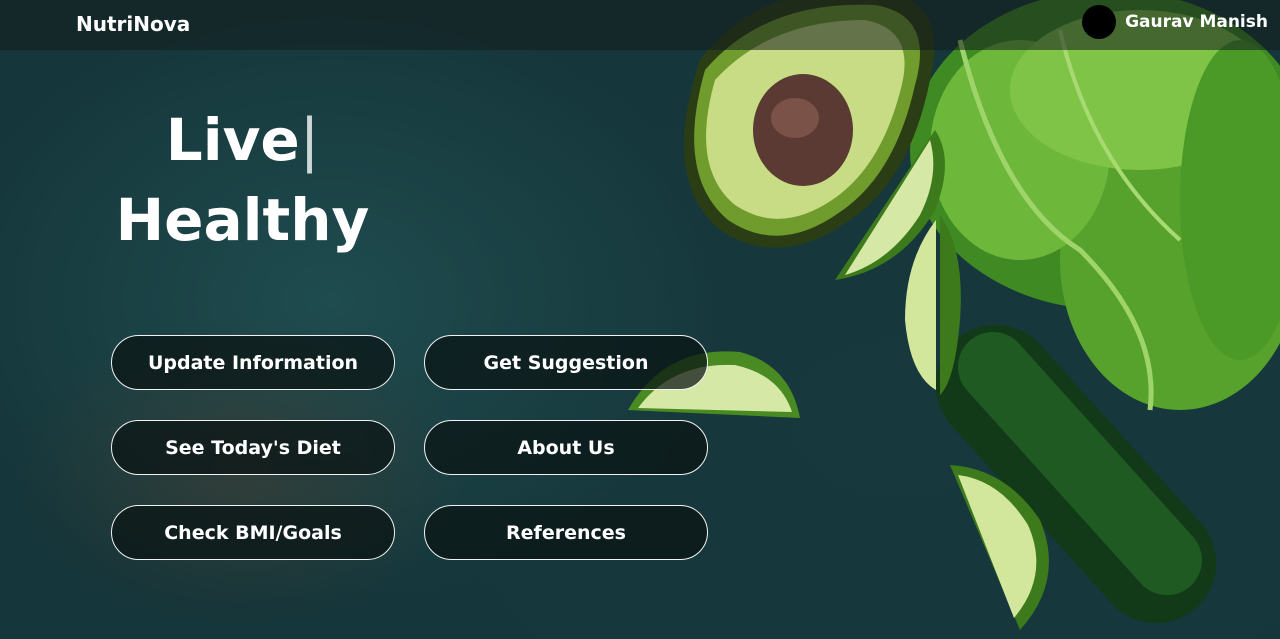 The height and width of the screenshot is (639, 1280). I want to click on hero-word-live: Live, so click(232, 140).